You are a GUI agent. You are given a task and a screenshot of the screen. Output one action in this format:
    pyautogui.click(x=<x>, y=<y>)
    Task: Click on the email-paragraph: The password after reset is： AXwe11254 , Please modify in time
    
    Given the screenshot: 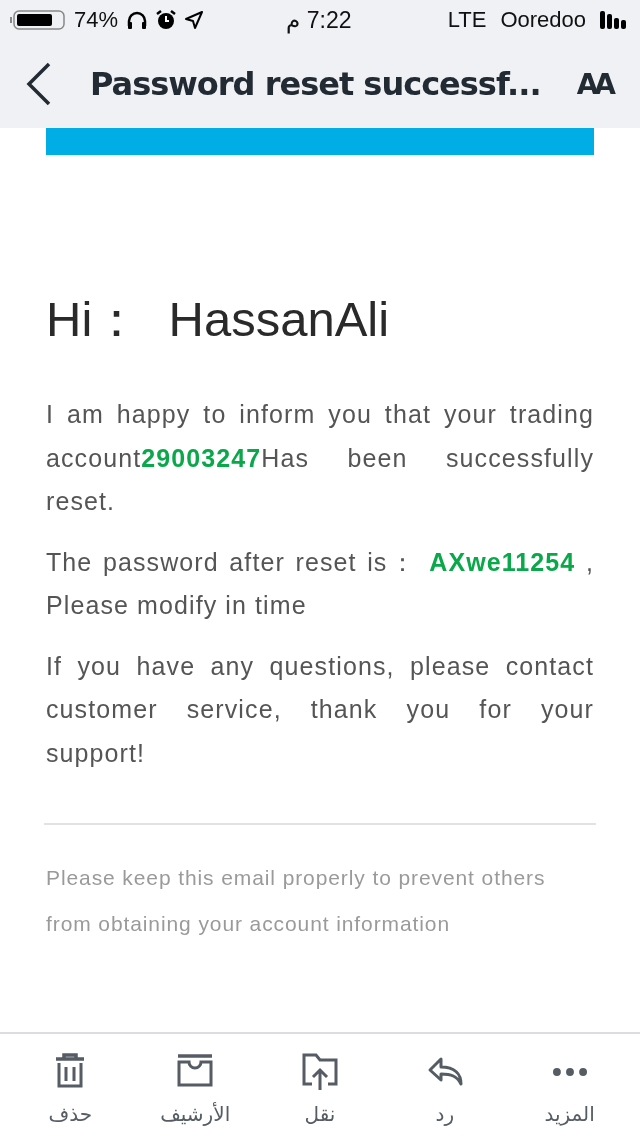 What is the action you would take?
    pyautogui.click(x=320, y=583)
    